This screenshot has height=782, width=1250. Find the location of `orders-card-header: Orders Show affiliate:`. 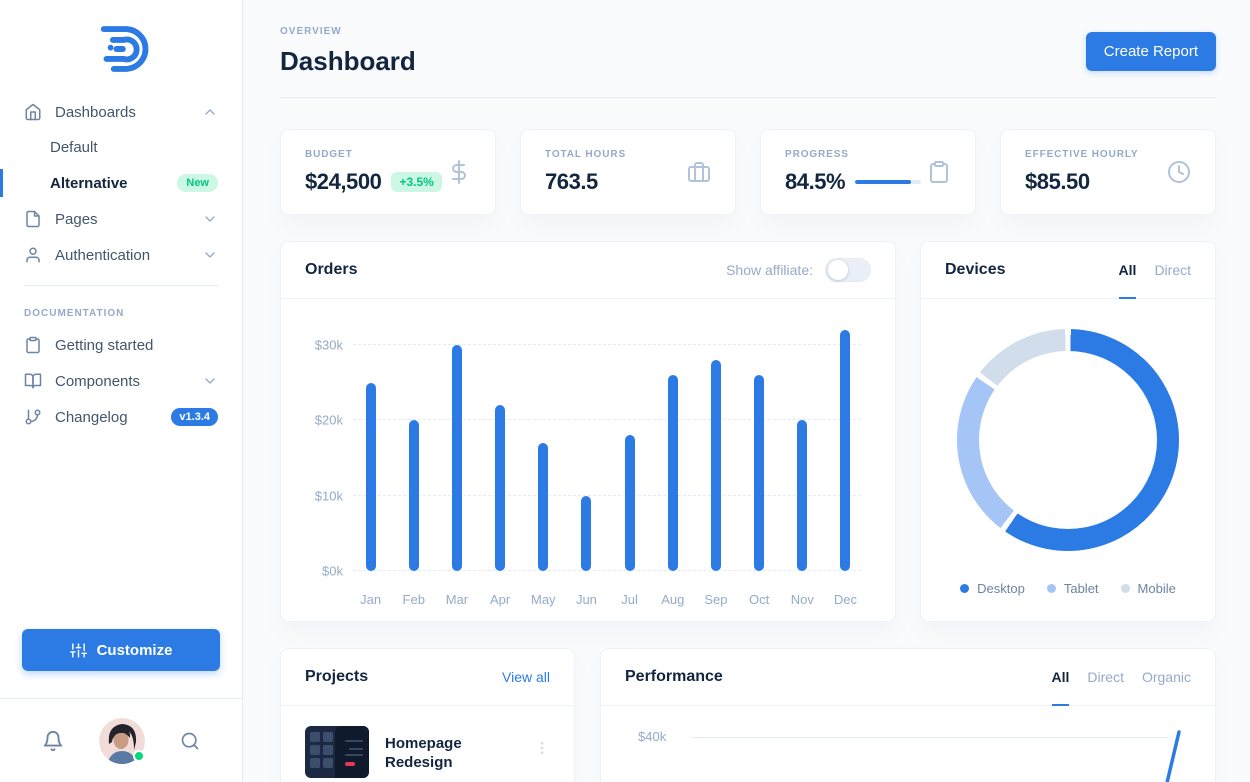

orders-card-header: Orders Show affiliate: is located at coordinates (588, 270).